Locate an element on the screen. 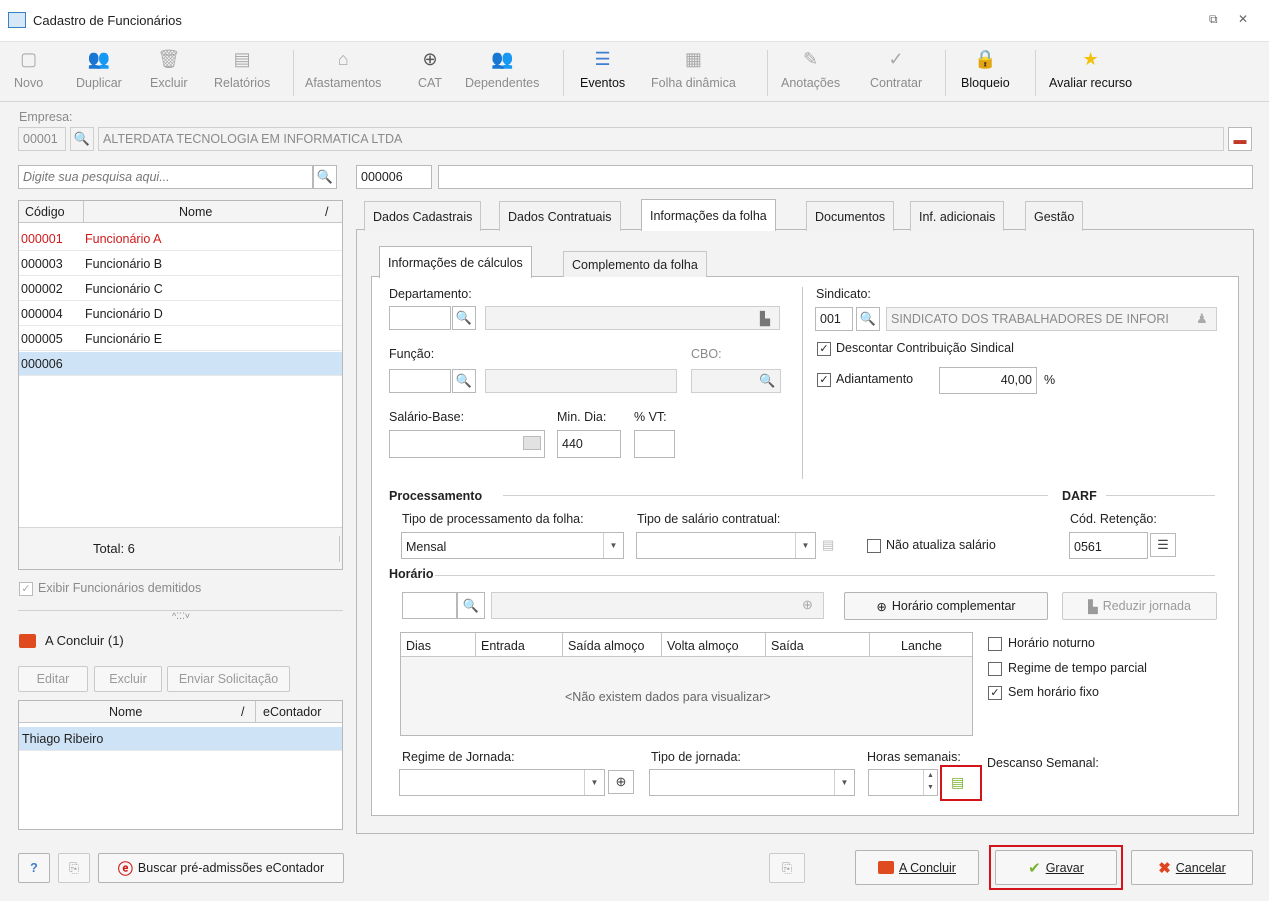  cbo-lookup-icon: 🔍 is located at coordinates (767, 381).